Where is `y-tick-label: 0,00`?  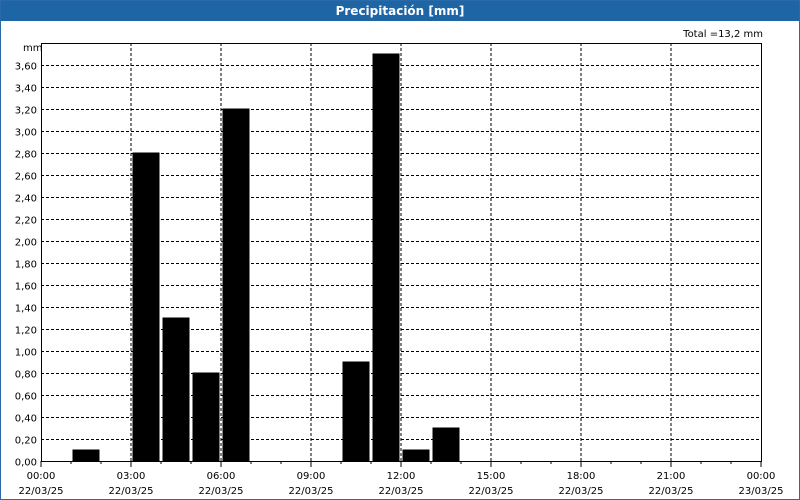
y-tick-label: 0,00 is located at coordinates (26, 463).